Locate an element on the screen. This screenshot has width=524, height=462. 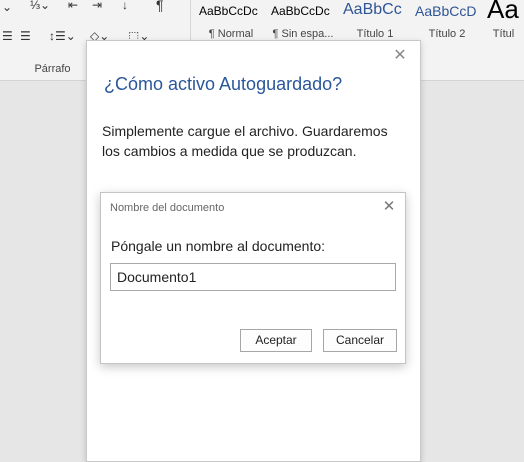
decrease-indent-icon: ⇤ is located at coordinates (73, 6).